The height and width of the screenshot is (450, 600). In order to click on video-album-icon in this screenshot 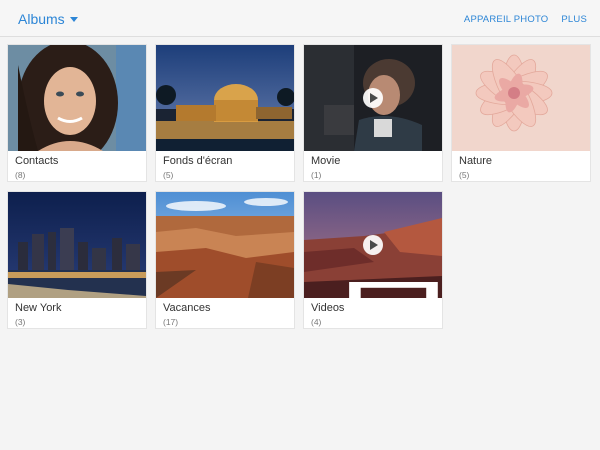, I will do `click(393, 290)`.